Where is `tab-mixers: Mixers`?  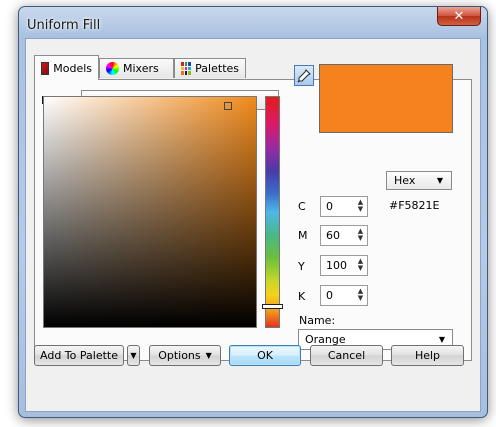 tab-mixers: Mixers is located at coordinates (136, 68).